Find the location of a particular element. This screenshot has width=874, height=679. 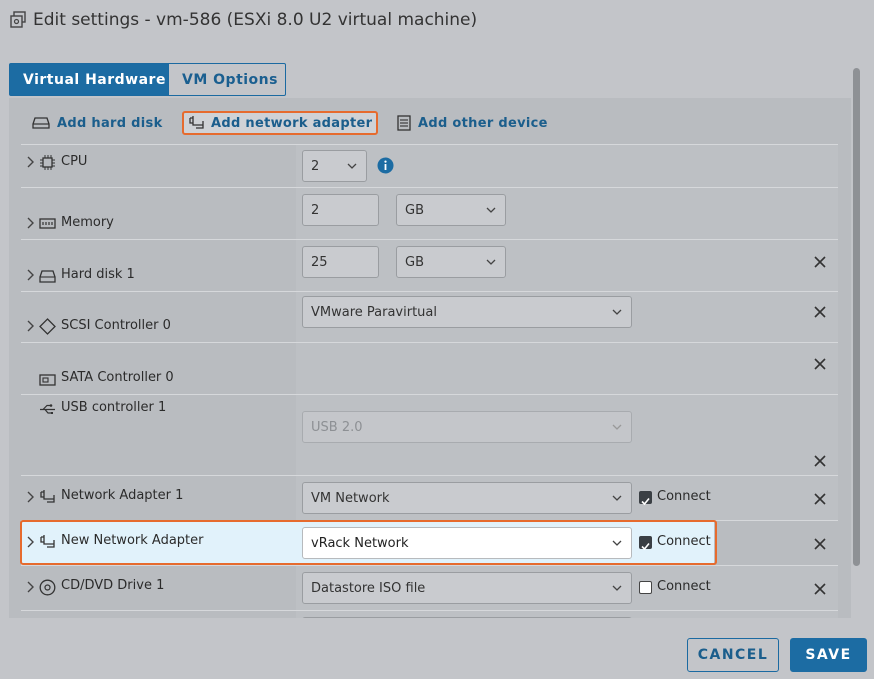

row-network-adapter-1: Network Adapter 1 VM Network Connect is located at coordinates (429, 497).